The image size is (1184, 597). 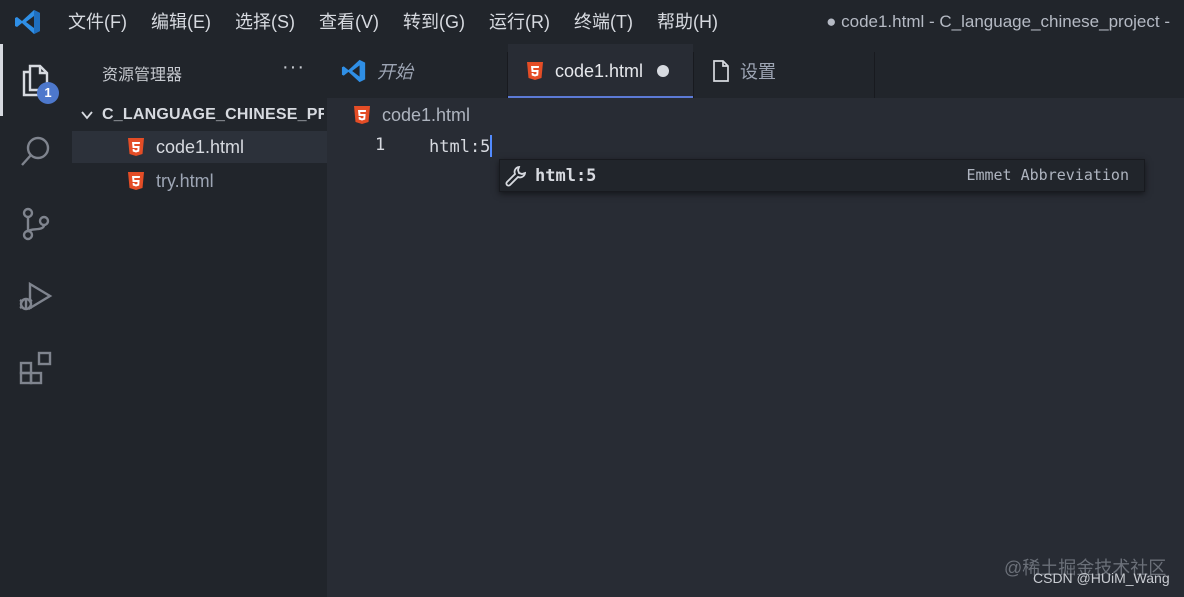 I want to click on run-debug-icon, so click(x=36, y=296).